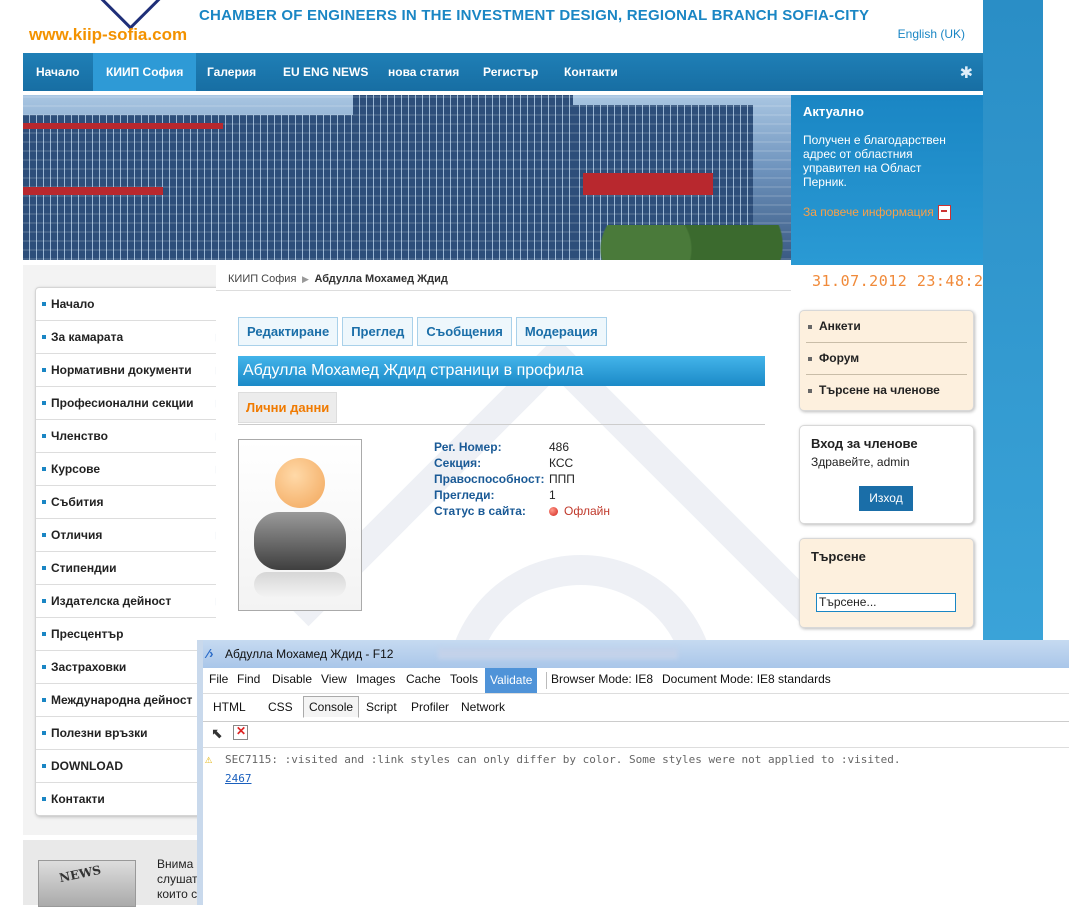 The height and width of the screenshot is (907, 1069). Describe the element at coordinates (132, 337) in the screenshot. I see `sidebar-item-about: За камарата▶` at that location.